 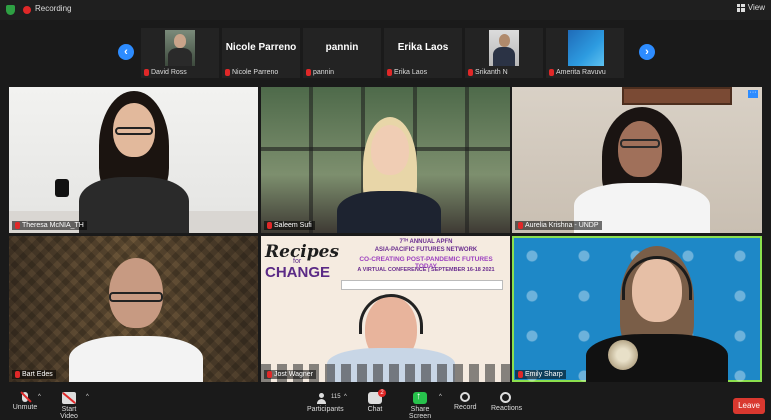 I want to click on record-label: Record, so click(x=465, y=407).